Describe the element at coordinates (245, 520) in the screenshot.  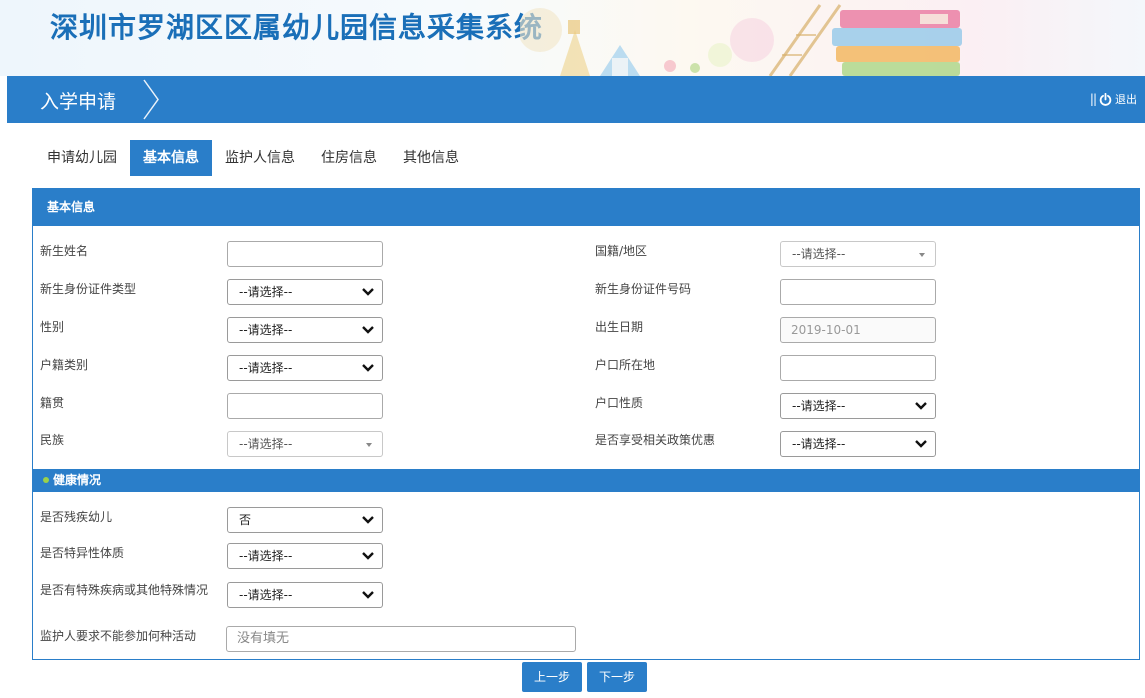
I see `disabled-child-value: 否` at that location.